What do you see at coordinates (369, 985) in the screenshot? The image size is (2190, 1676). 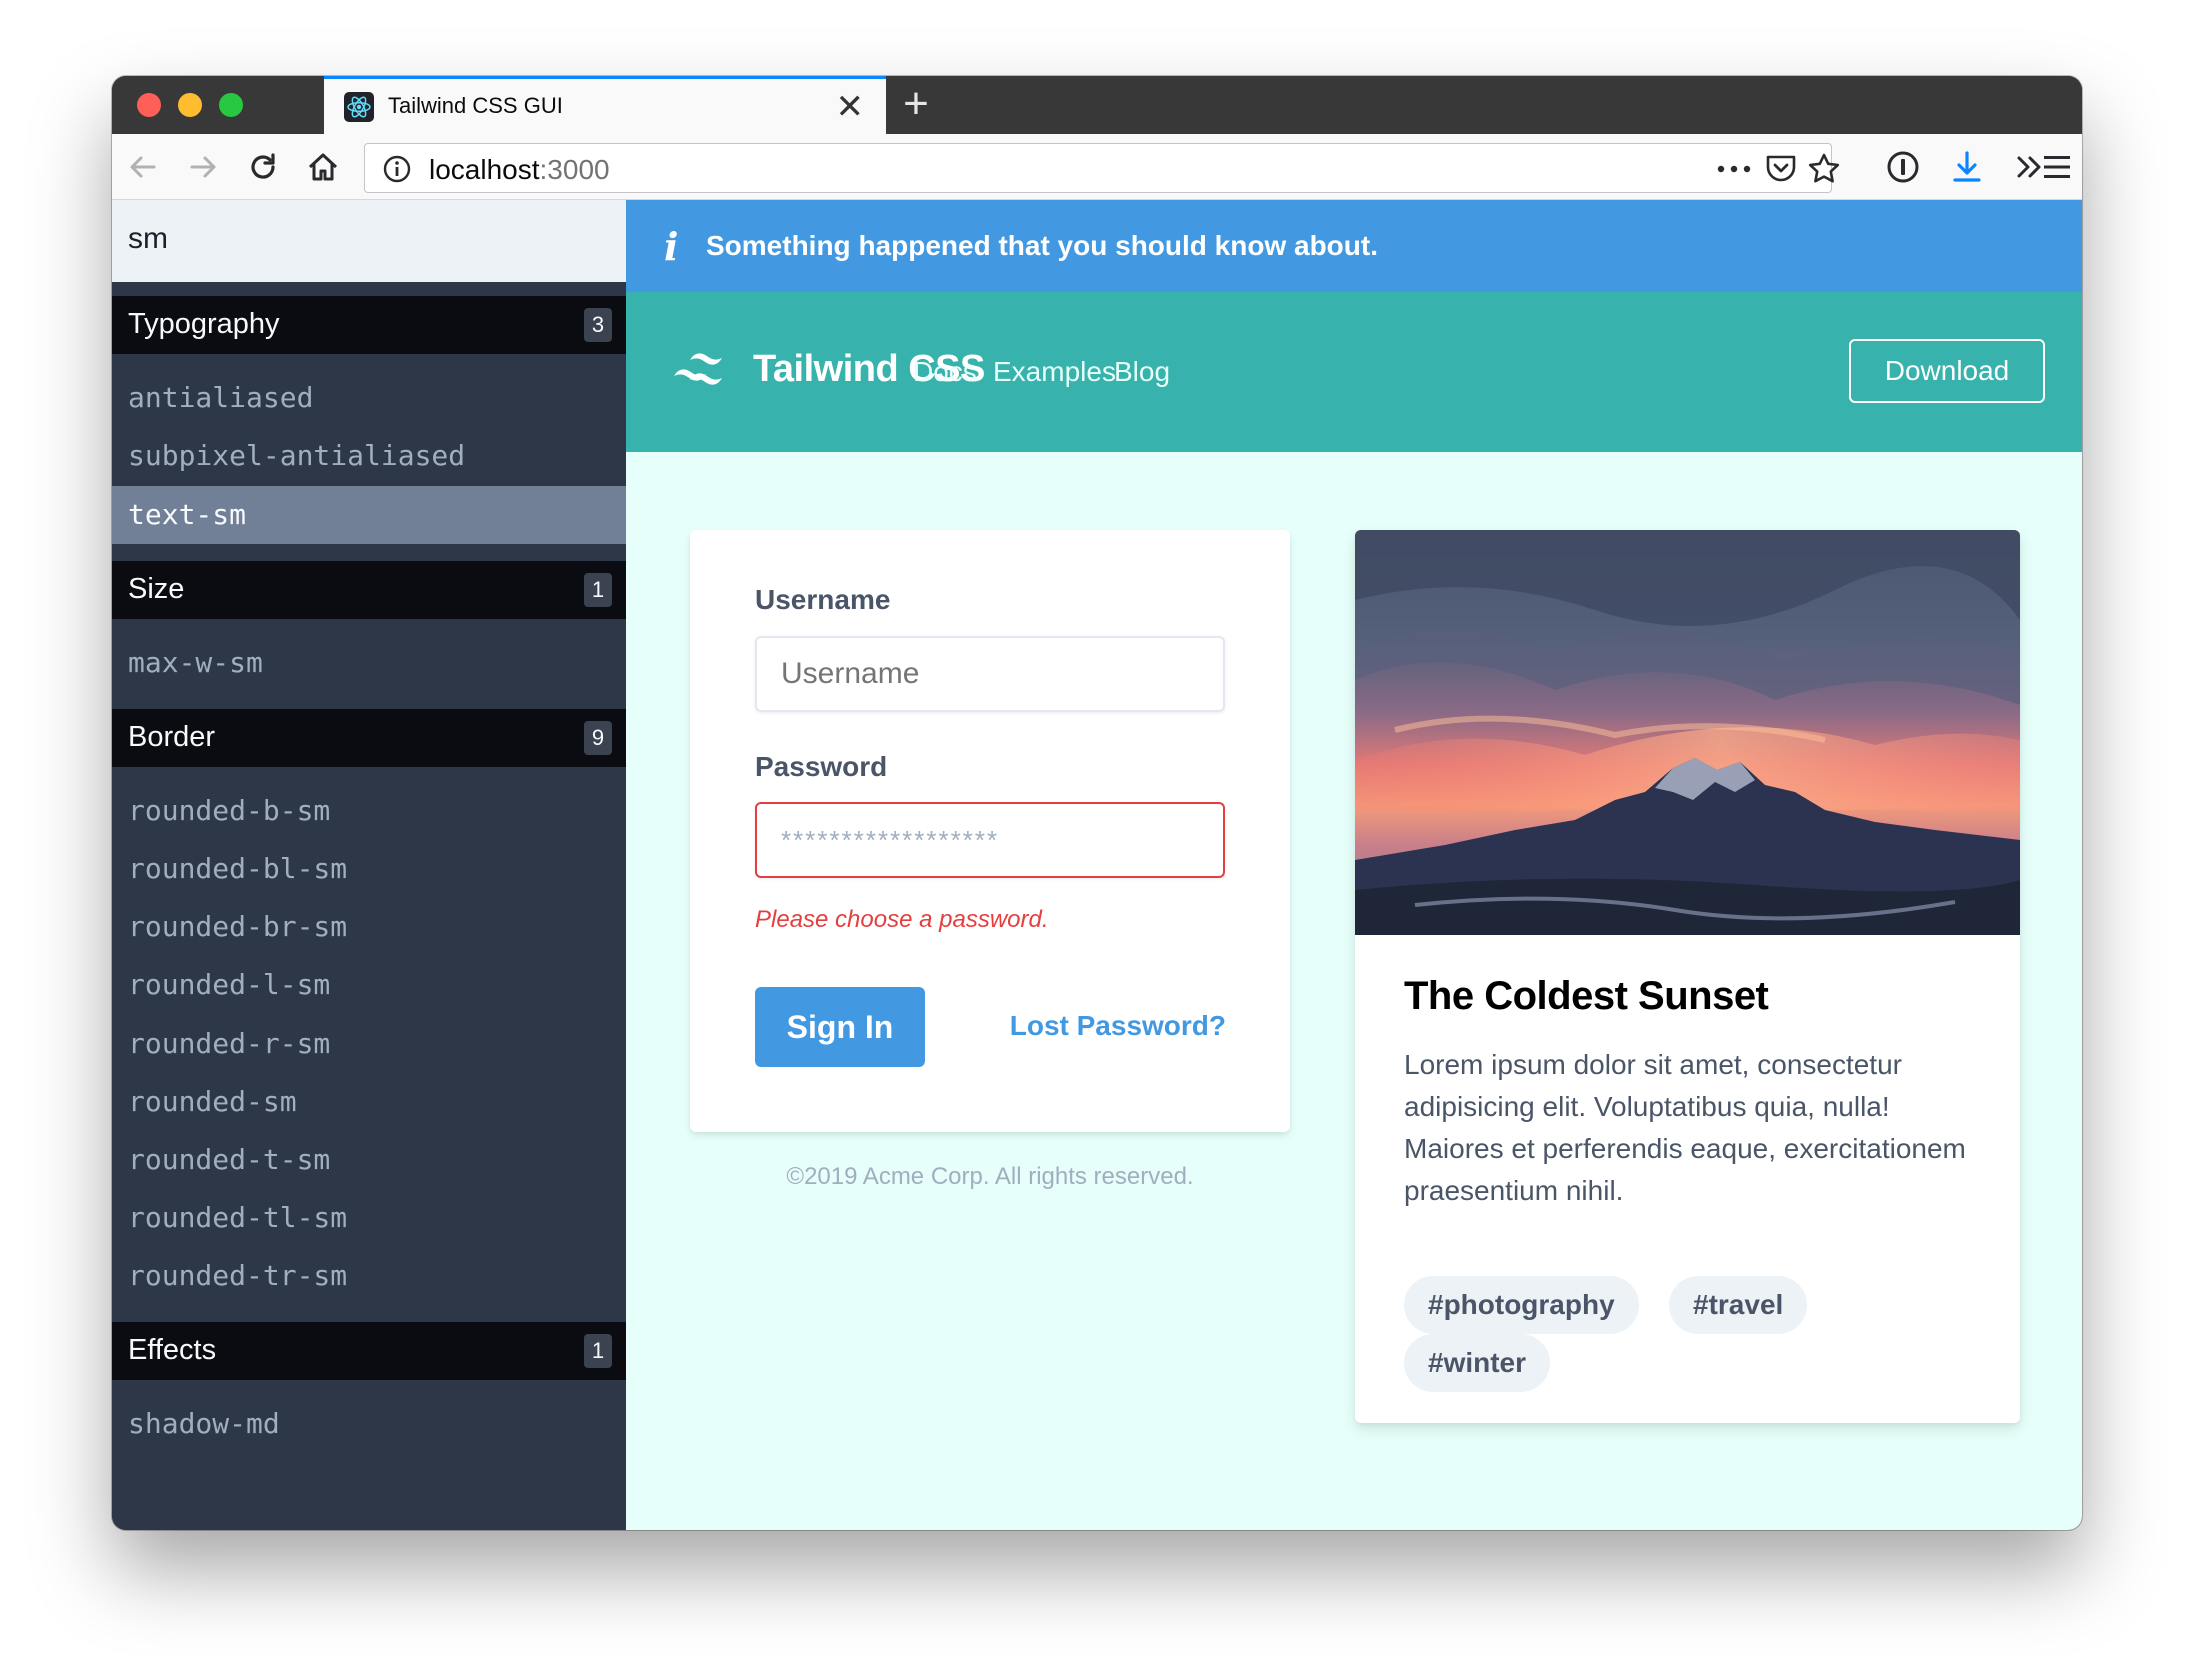 I see `utility-item: rounded-l-sm` at bounding box center [369, 985].